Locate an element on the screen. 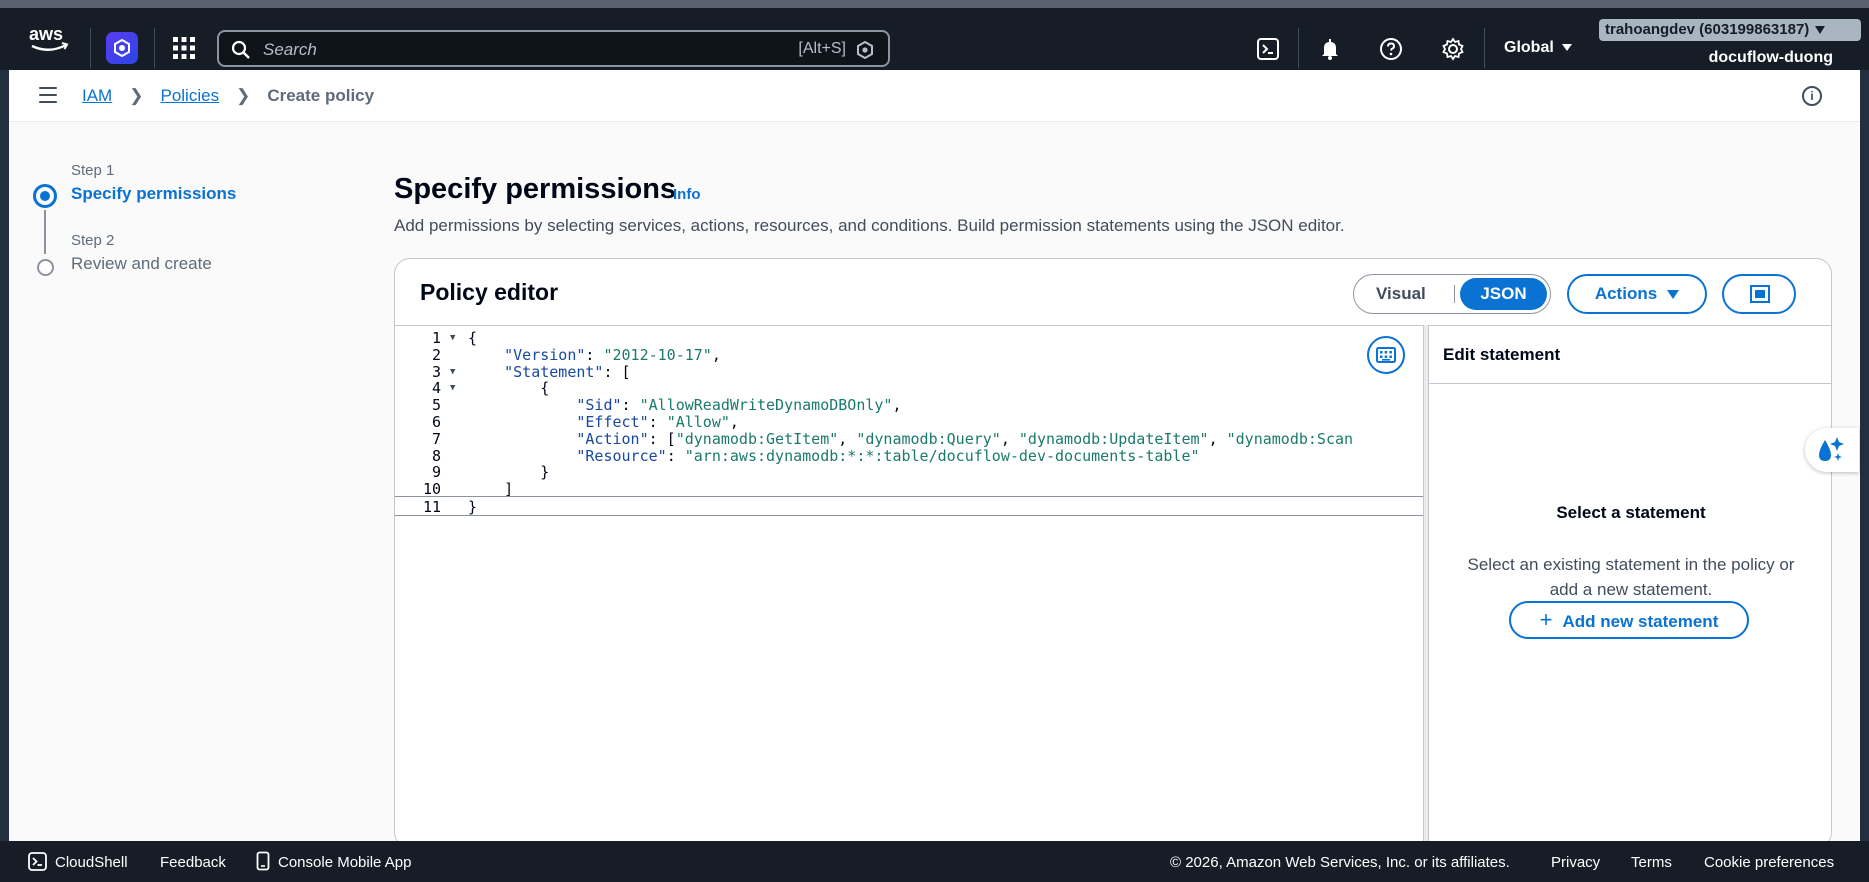 This screenshot has width=1869, height=882. step1-link: Specify permissions is located at coordinates (153, 194).